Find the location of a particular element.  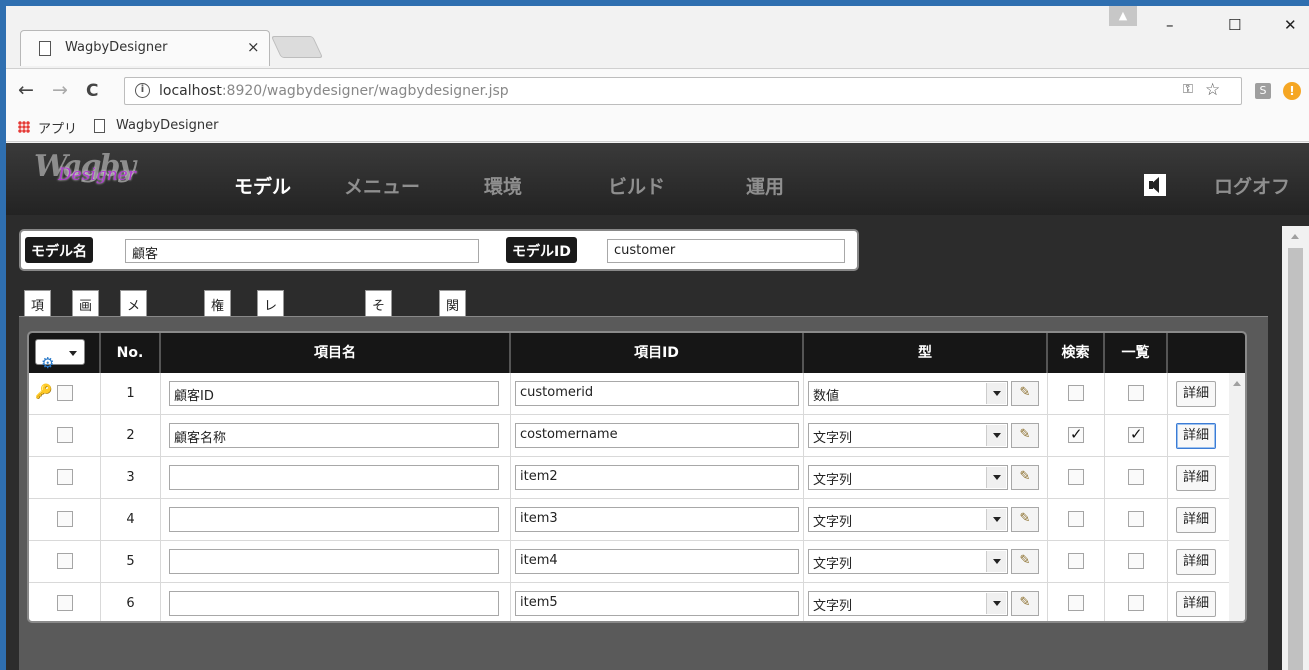

alert-icon: ! is located at coordinates (1292, 91).